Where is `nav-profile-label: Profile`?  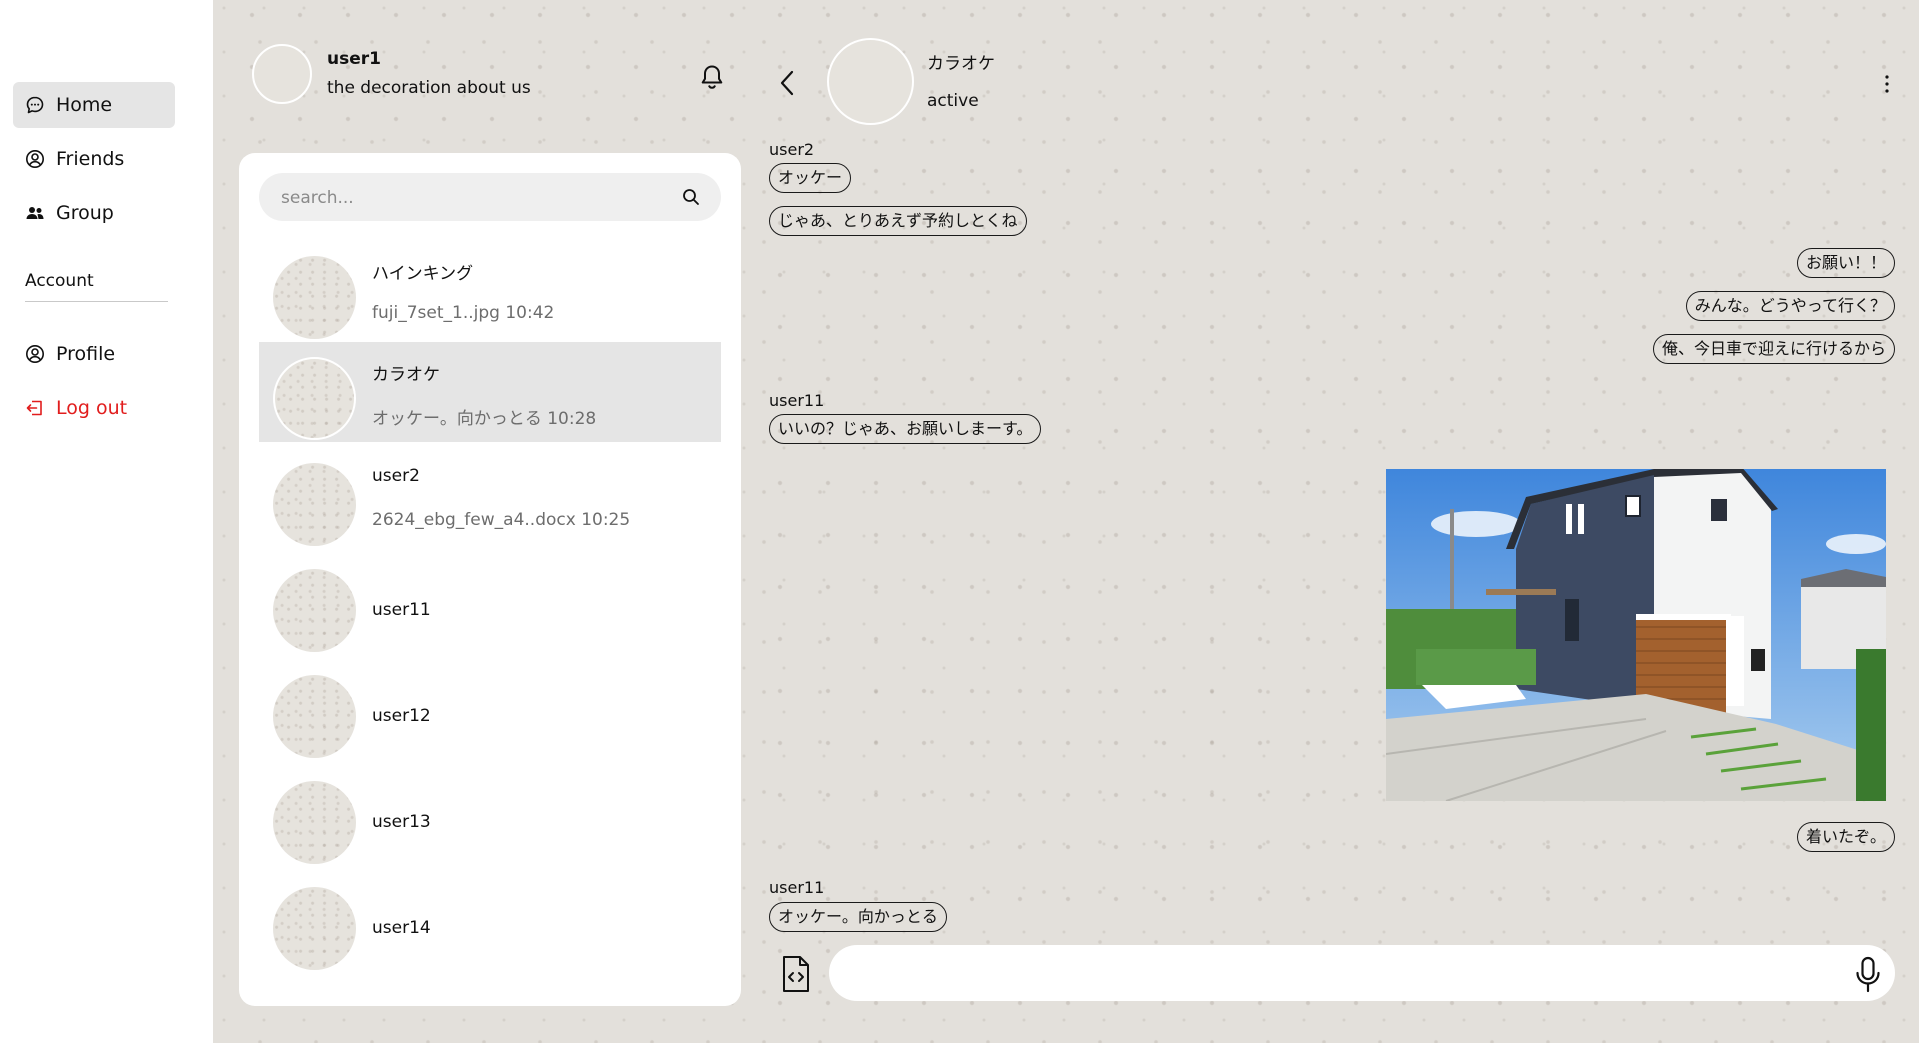 nav-profile-label: Profile is located at coordinates (86, 354).